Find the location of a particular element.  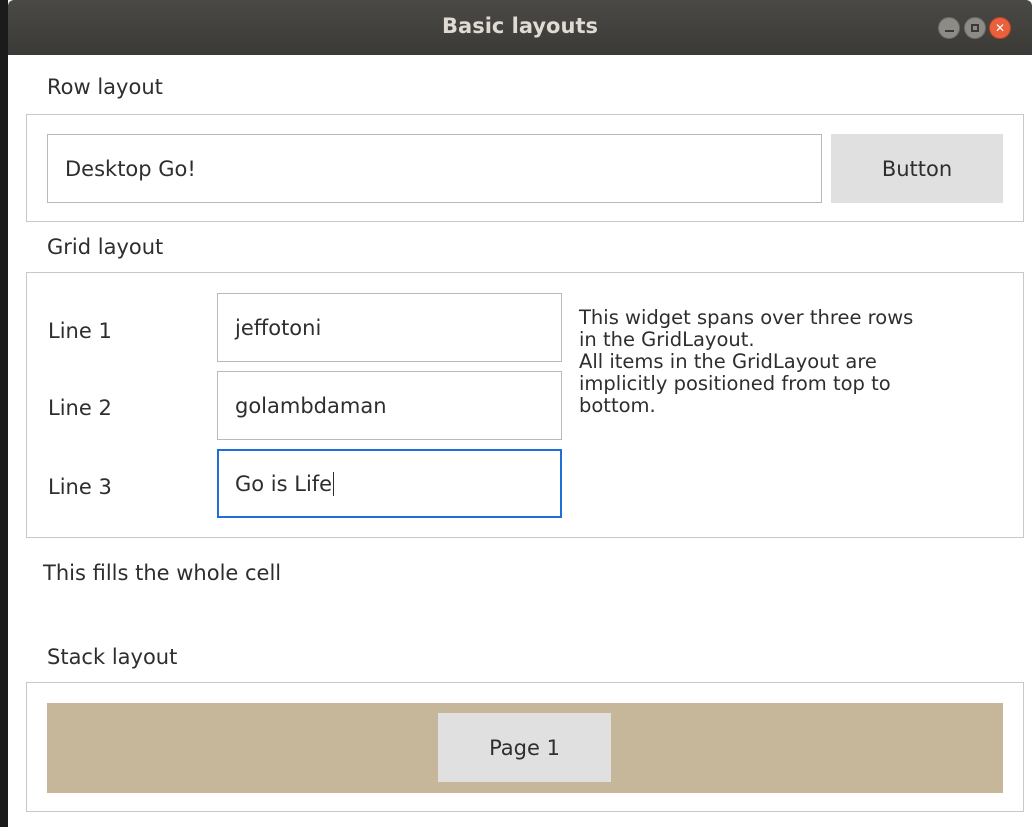

grid-layout-label: Grid layout is located at coordinates (105, 247).